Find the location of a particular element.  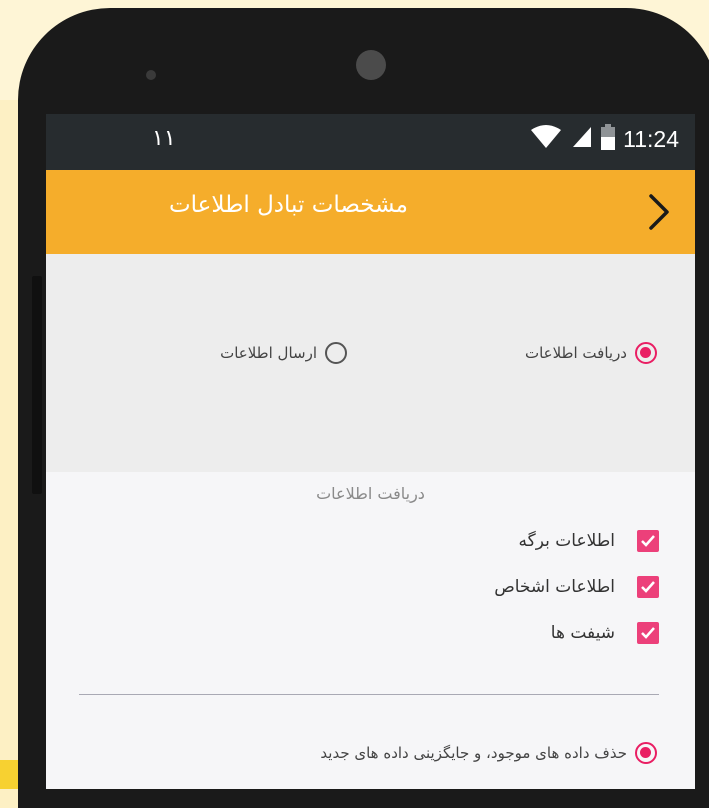

checkbox-item: اطلاعات برگه is located at coordinates (589, 541).